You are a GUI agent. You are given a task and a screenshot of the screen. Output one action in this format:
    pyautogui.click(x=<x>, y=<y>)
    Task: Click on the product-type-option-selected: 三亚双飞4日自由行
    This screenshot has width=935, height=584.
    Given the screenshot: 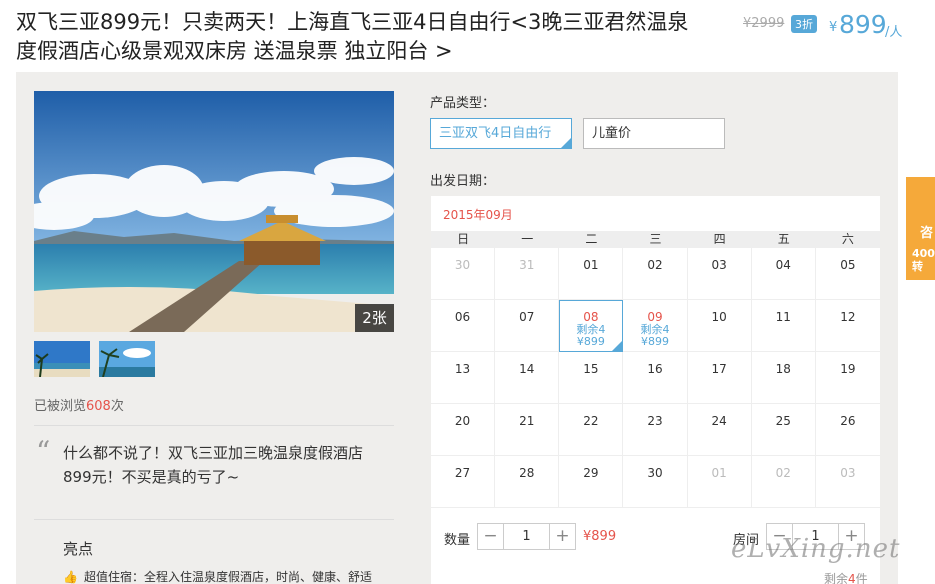 What is the action you would take?
    pyautogui.click(x=501, y=133)
    